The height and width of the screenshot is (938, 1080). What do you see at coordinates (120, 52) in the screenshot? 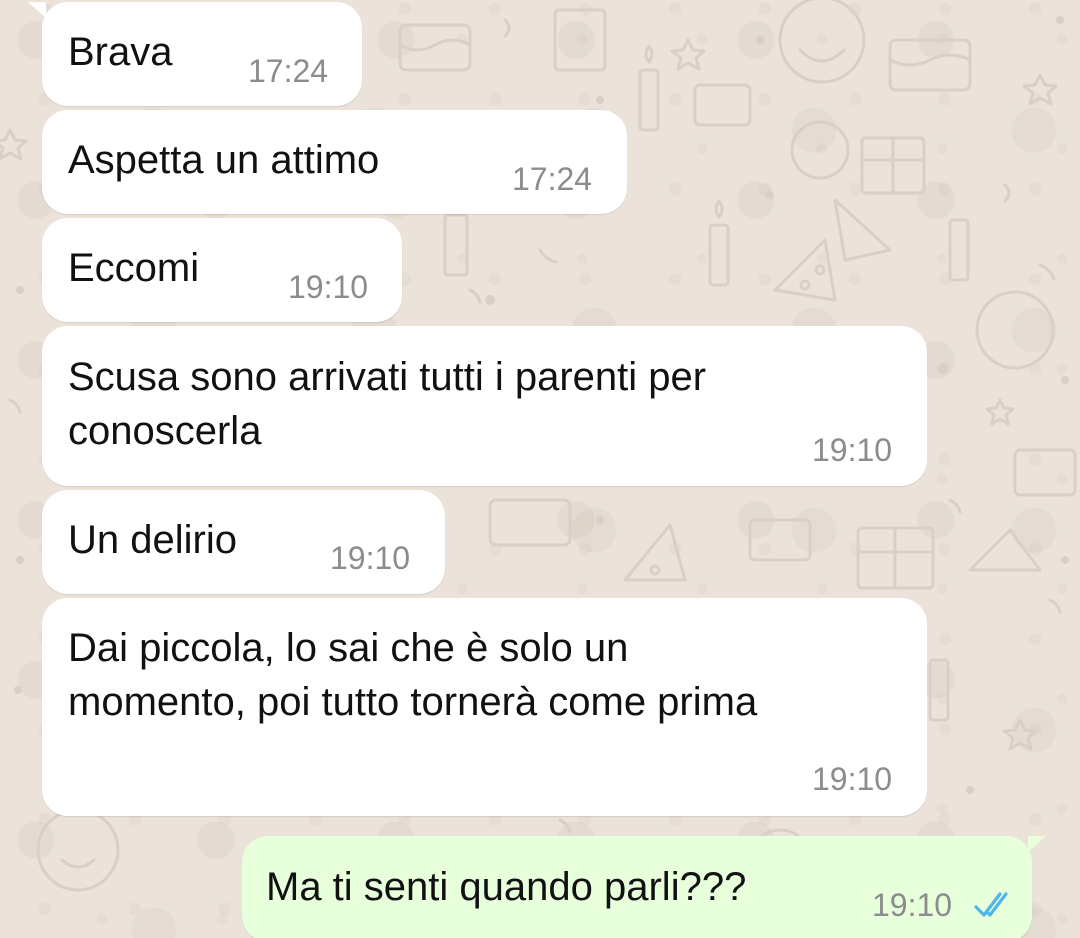
I see `message-text: Brava` at bounding box center [120, 52].